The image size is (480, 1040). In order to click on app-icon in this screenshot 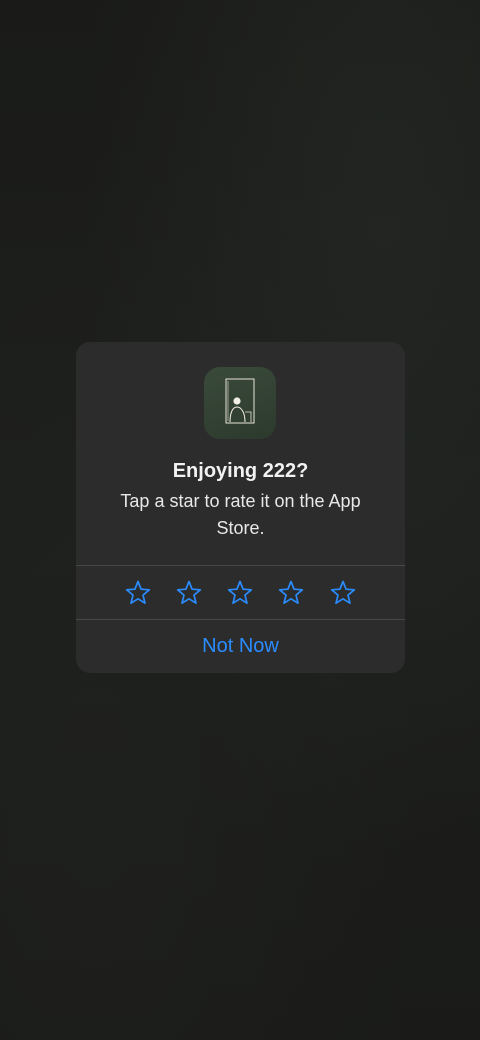, I will do `click(240, 403)`.